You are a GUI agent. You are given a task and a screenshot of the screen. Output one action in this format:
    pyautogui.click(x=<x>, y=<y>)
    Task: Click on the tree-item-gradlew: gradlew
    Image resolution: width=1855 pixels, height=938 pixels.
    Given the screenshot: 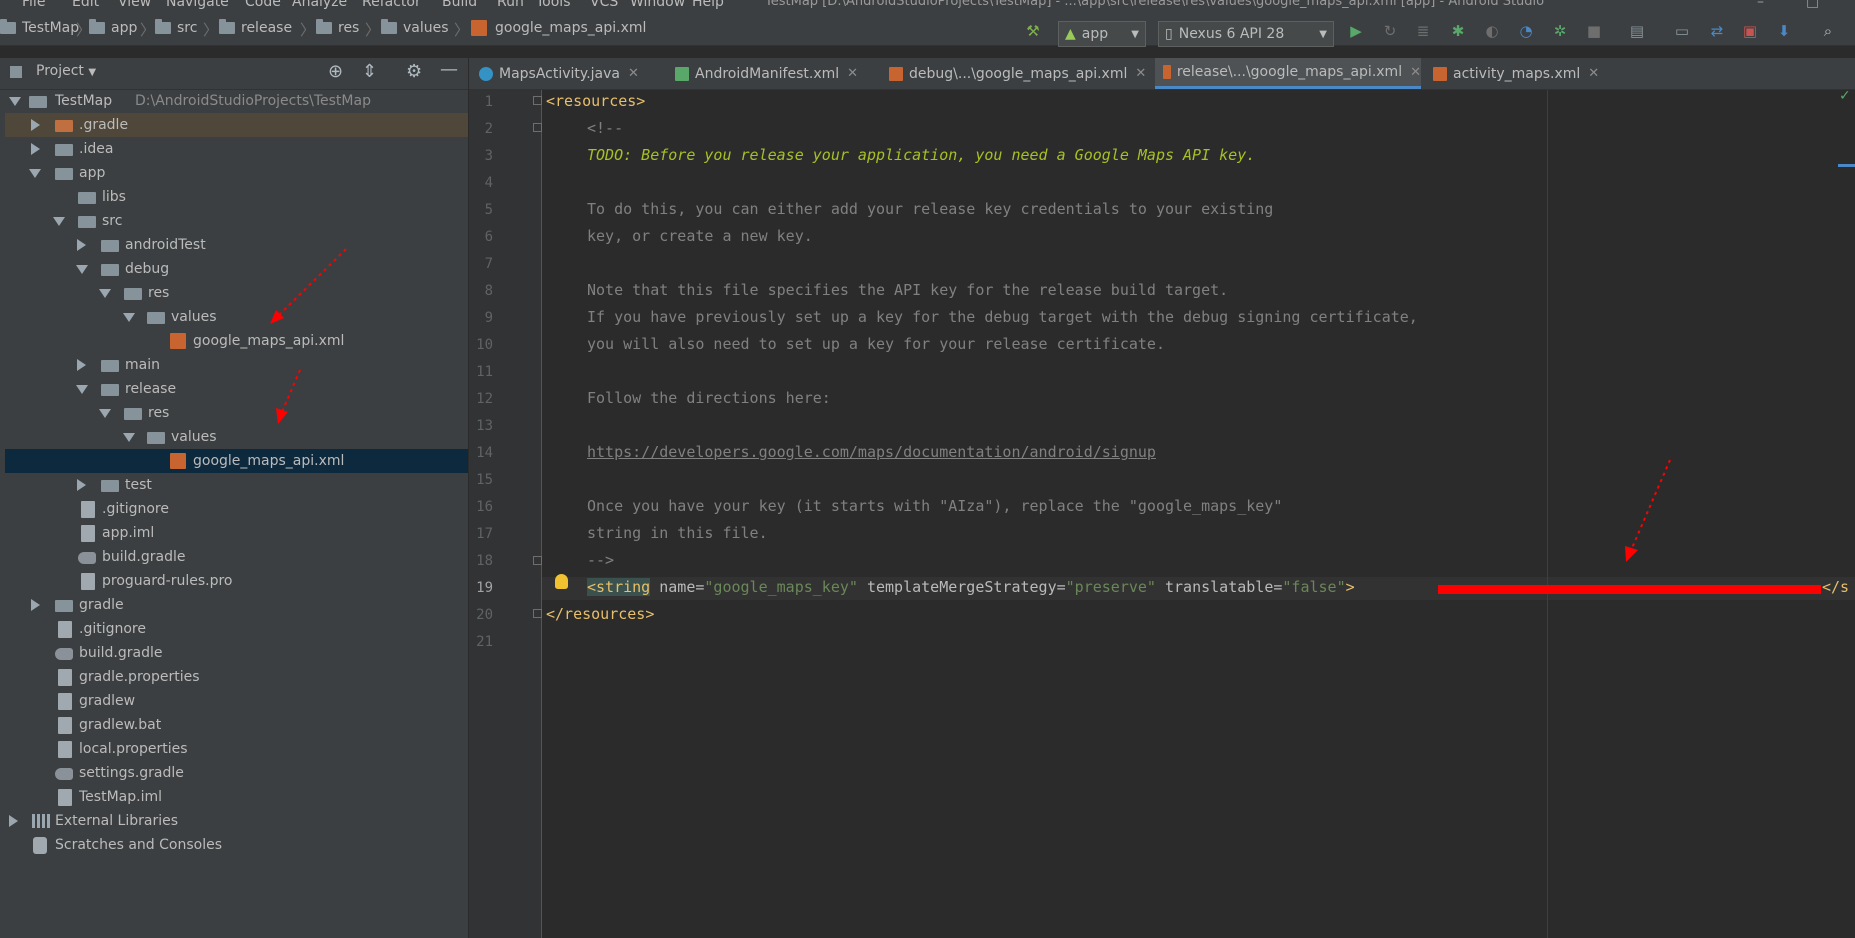 What is the action you would take?
    pyautogui.click(x=236, y=701)
    